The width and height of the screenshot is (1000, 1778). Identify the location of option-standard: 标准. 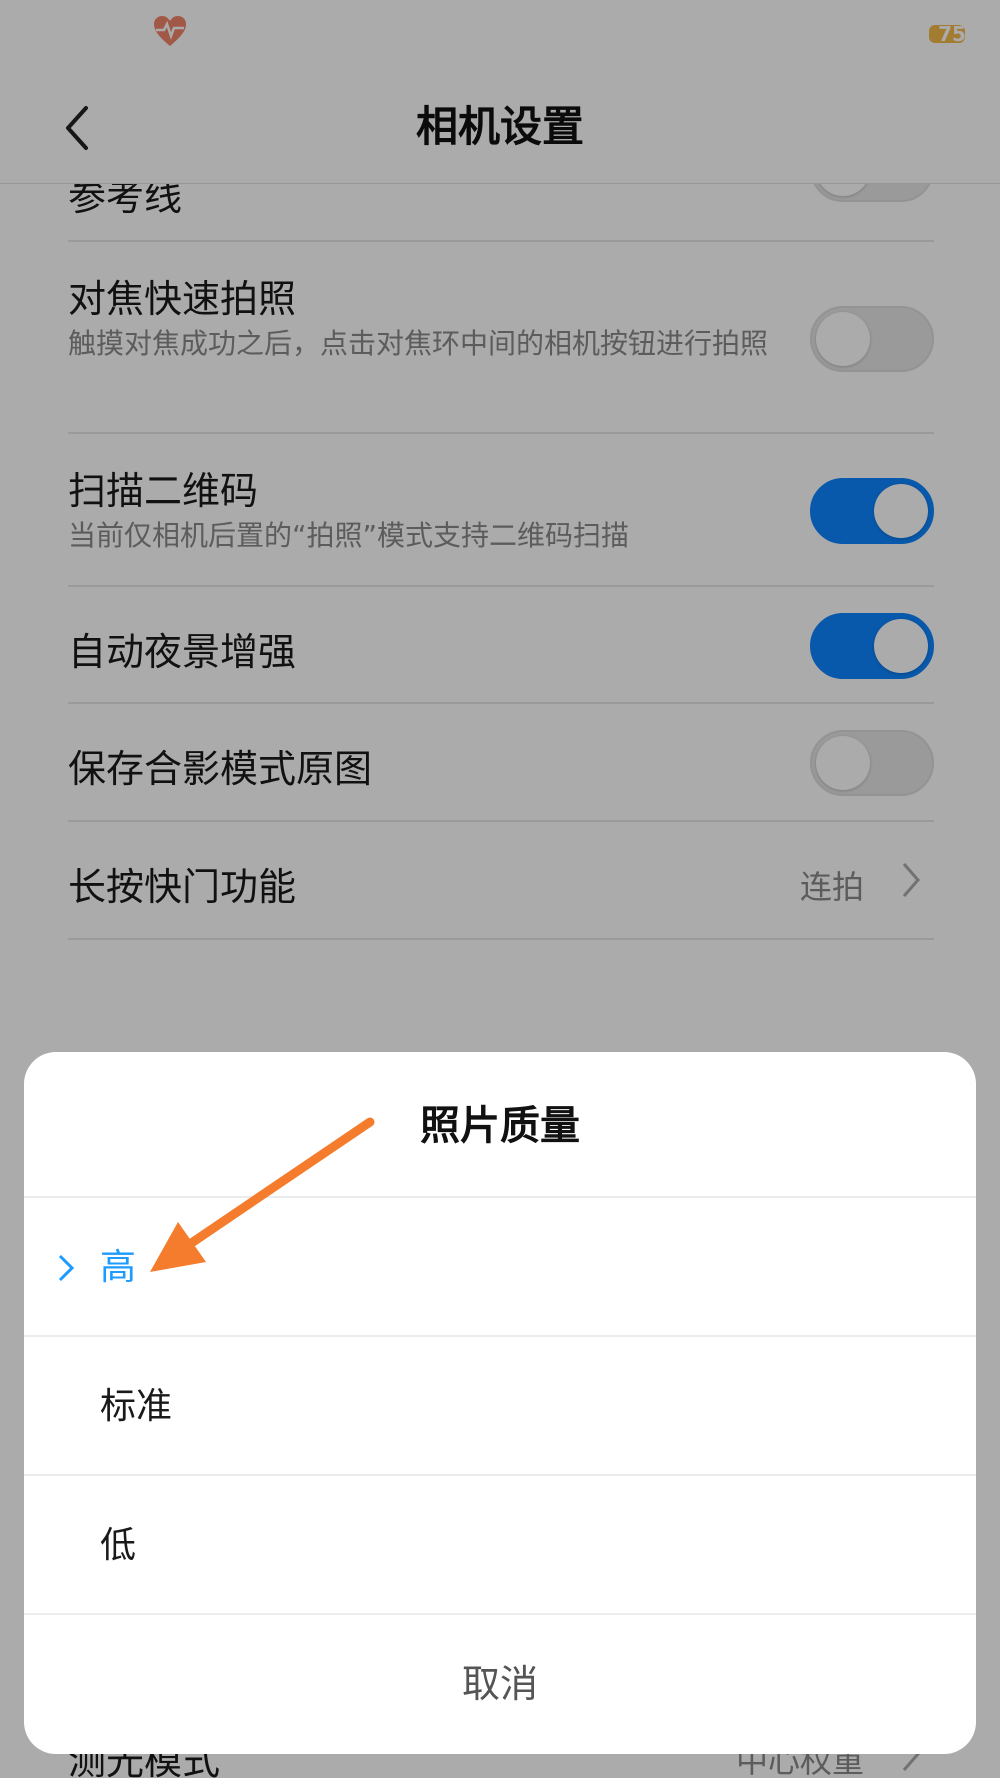
(500, 1404).